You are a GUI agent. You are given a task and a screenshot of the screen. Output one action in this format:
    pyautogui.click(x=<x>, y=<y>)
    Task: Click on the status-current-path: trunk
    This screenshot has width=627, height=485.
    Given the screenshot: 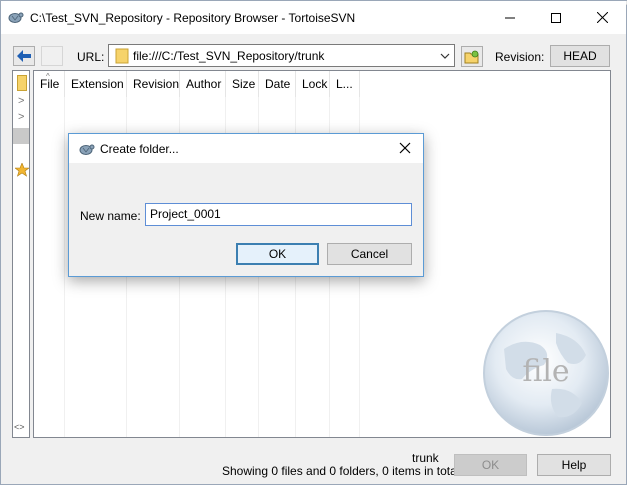 What is the action you would take?
    pyautogui.click(x=425, y=458)
    